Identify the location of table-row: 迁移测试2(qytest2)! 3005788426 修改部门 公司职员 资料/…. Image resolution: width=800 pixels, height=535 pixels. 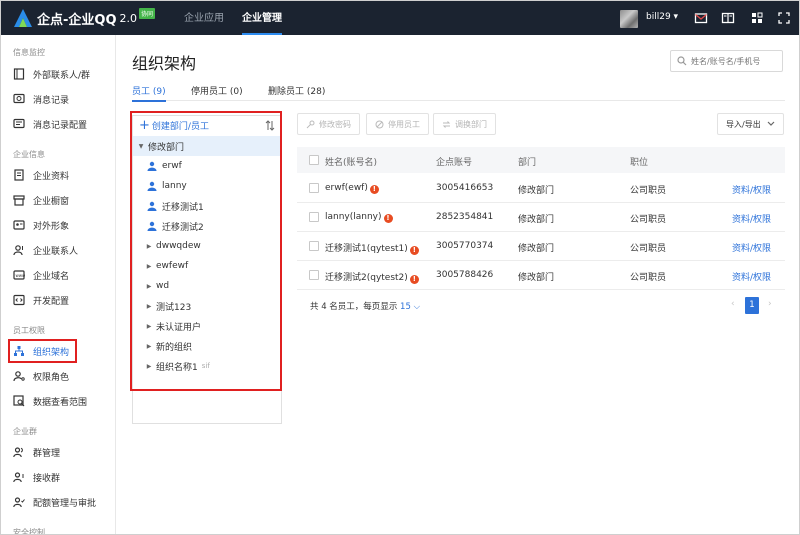
(541, 275).